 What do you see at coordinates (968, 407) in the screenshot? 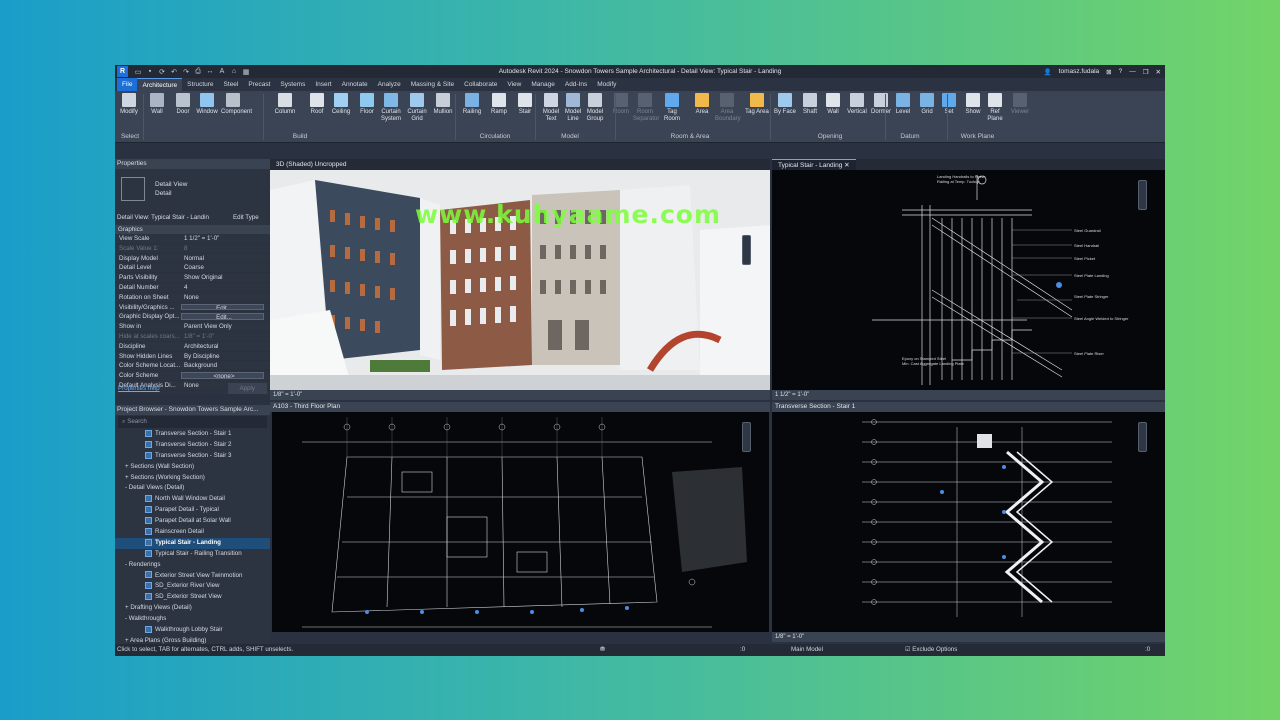
I see `section-view-header: Transverse Section - Stair 1` at bounding box center [968, 407].